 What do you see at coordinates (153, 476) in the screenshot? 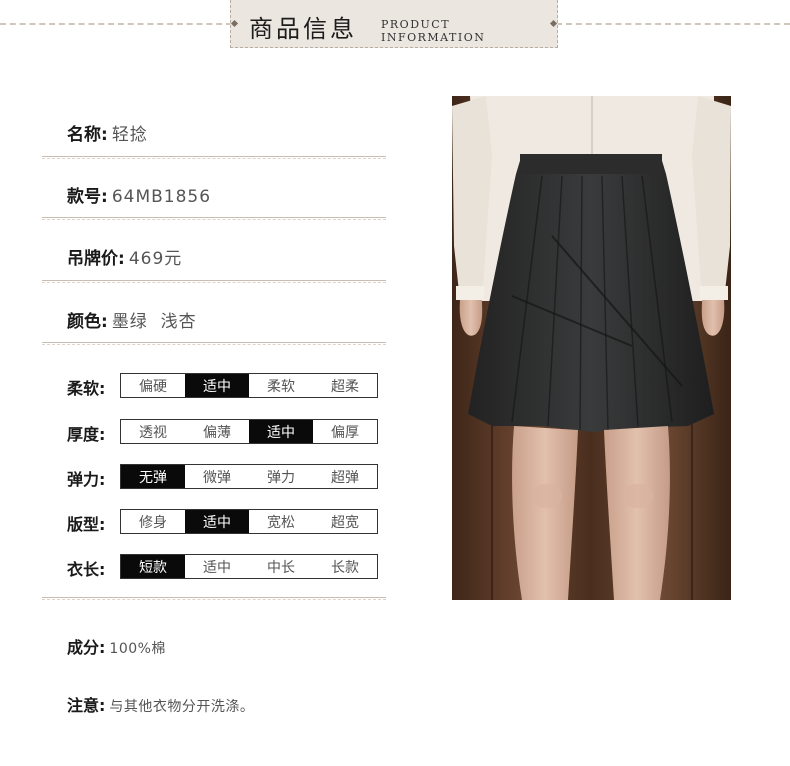
I see `scale-option-selected: 无弹` at bounding box center [153, 476].